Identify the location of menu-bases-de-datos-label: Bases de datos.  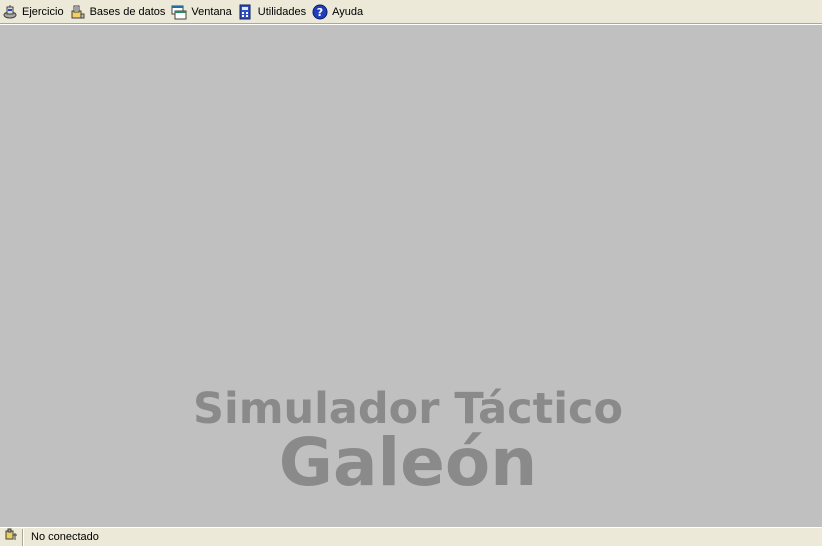
(127, 12).